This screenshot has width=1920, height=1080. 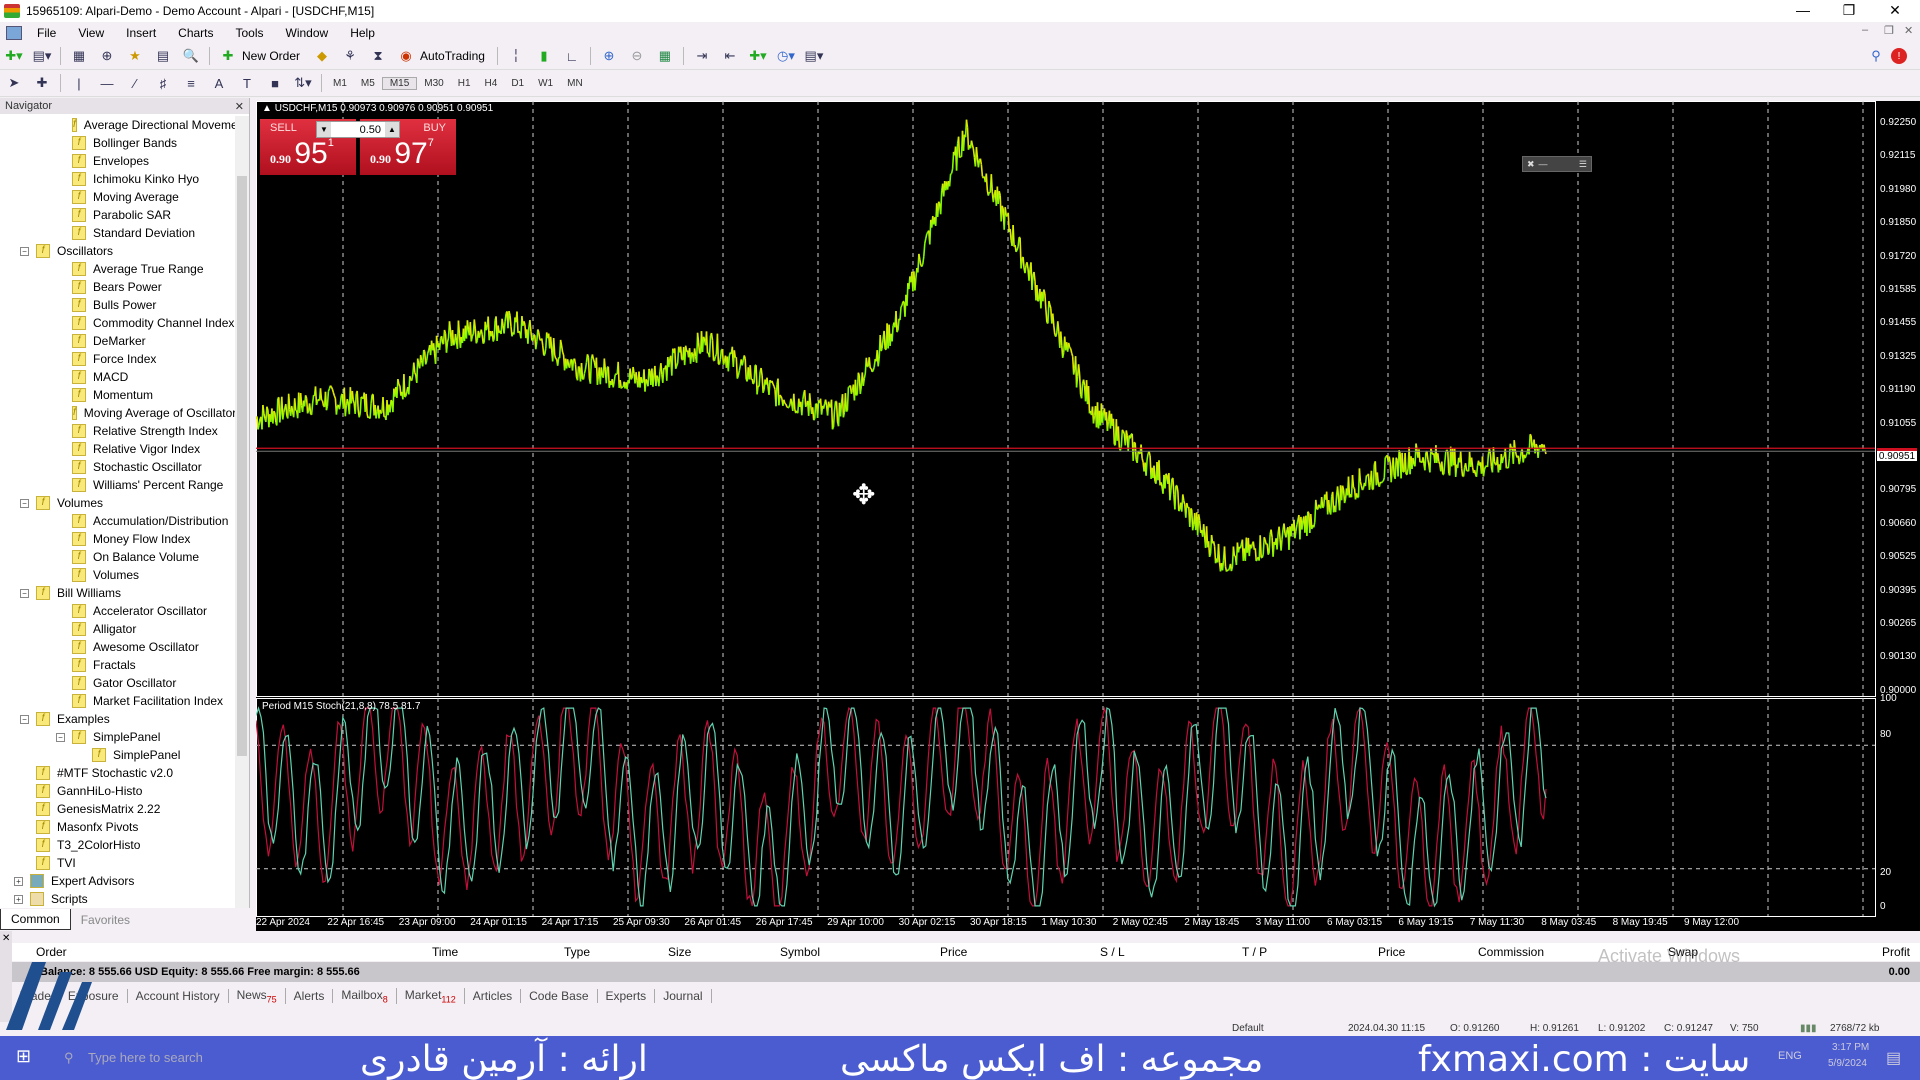 I want to click on new-chart-icon: ✚▾, so click(x=14, y=56).